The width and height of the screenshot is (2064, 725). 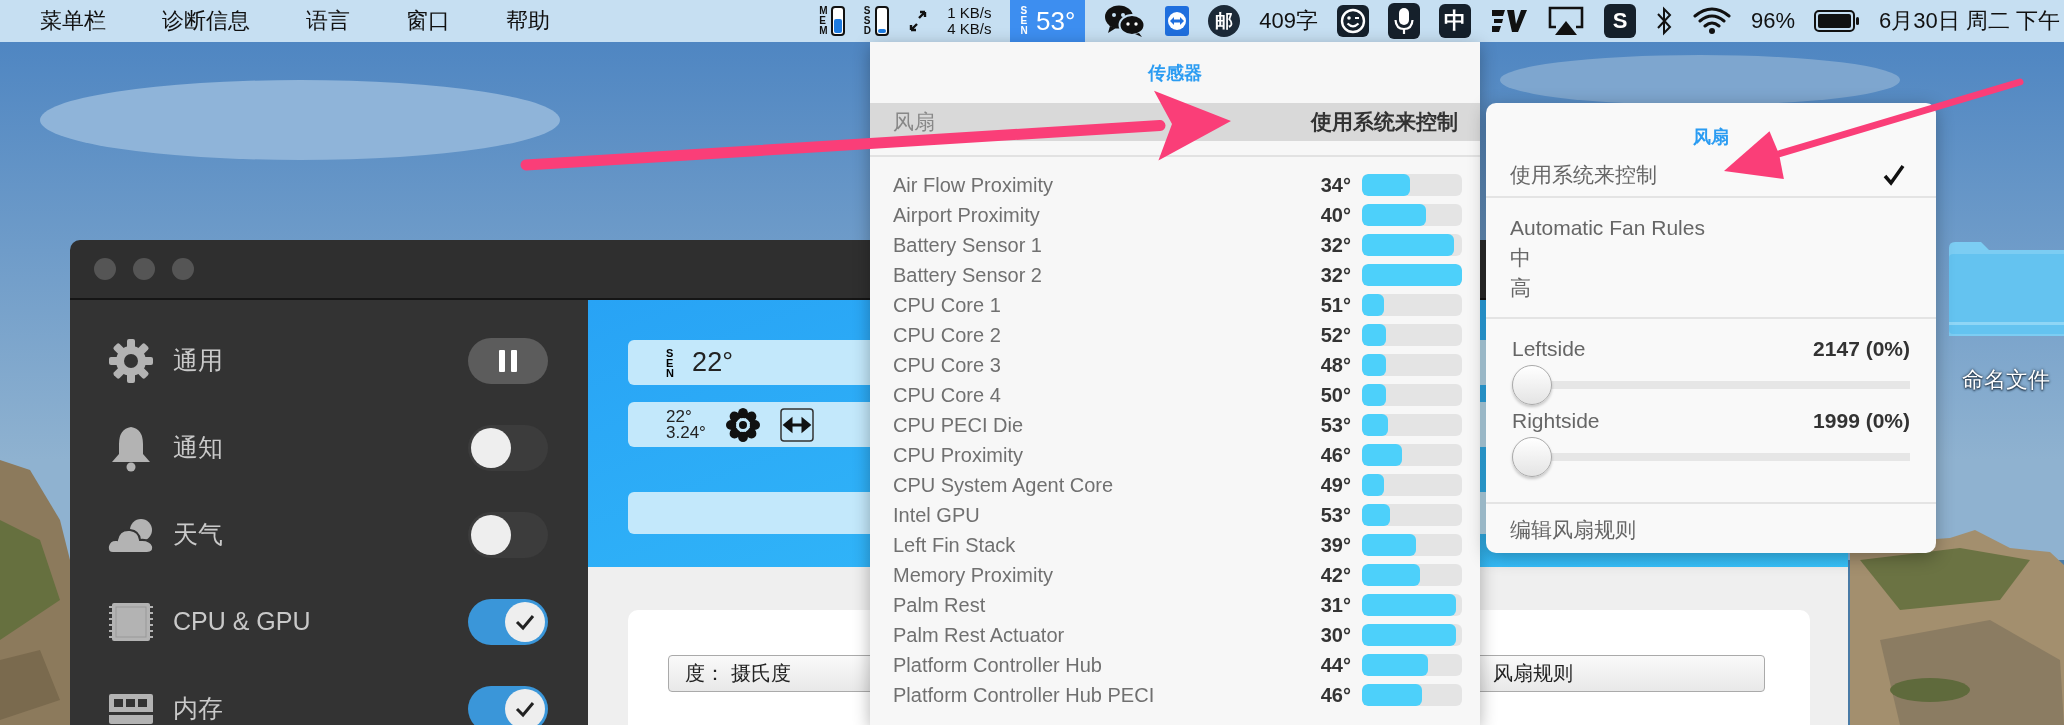 What do you see at coordinates (866, 21) in the screenshot?
I see `gauge-label: SSD` at bounding box center [866, 21].